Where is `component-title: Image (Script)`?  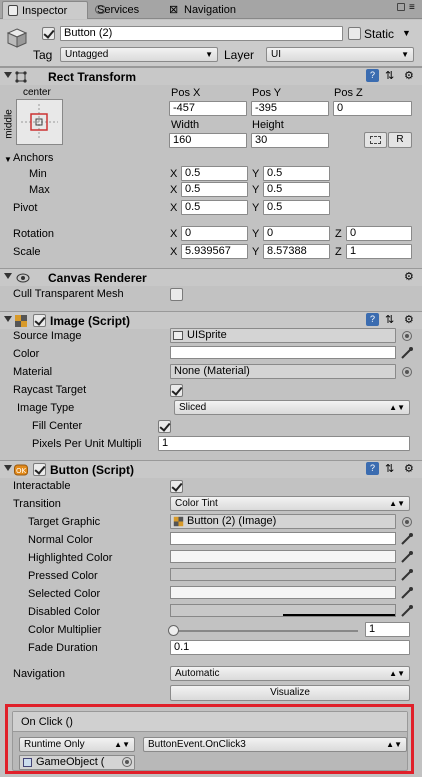 component-title: Image (Script) is located at coordinates (90, 321).